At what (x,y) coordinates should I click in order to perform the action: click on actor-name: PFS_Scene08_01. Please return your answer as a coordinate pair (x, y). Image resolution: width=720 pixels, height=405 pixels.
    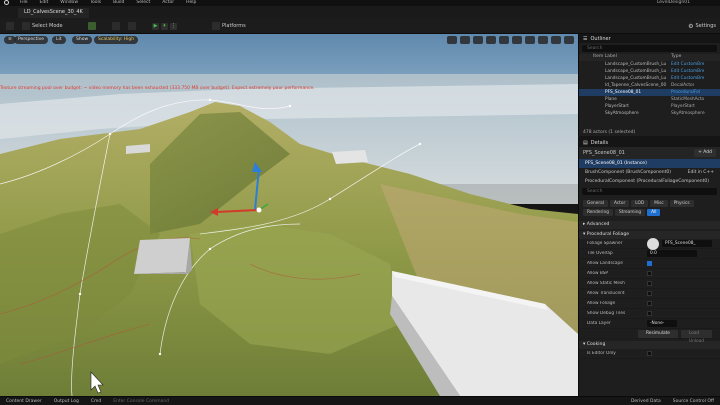
    Looking at the image, I should click on (604, 153).